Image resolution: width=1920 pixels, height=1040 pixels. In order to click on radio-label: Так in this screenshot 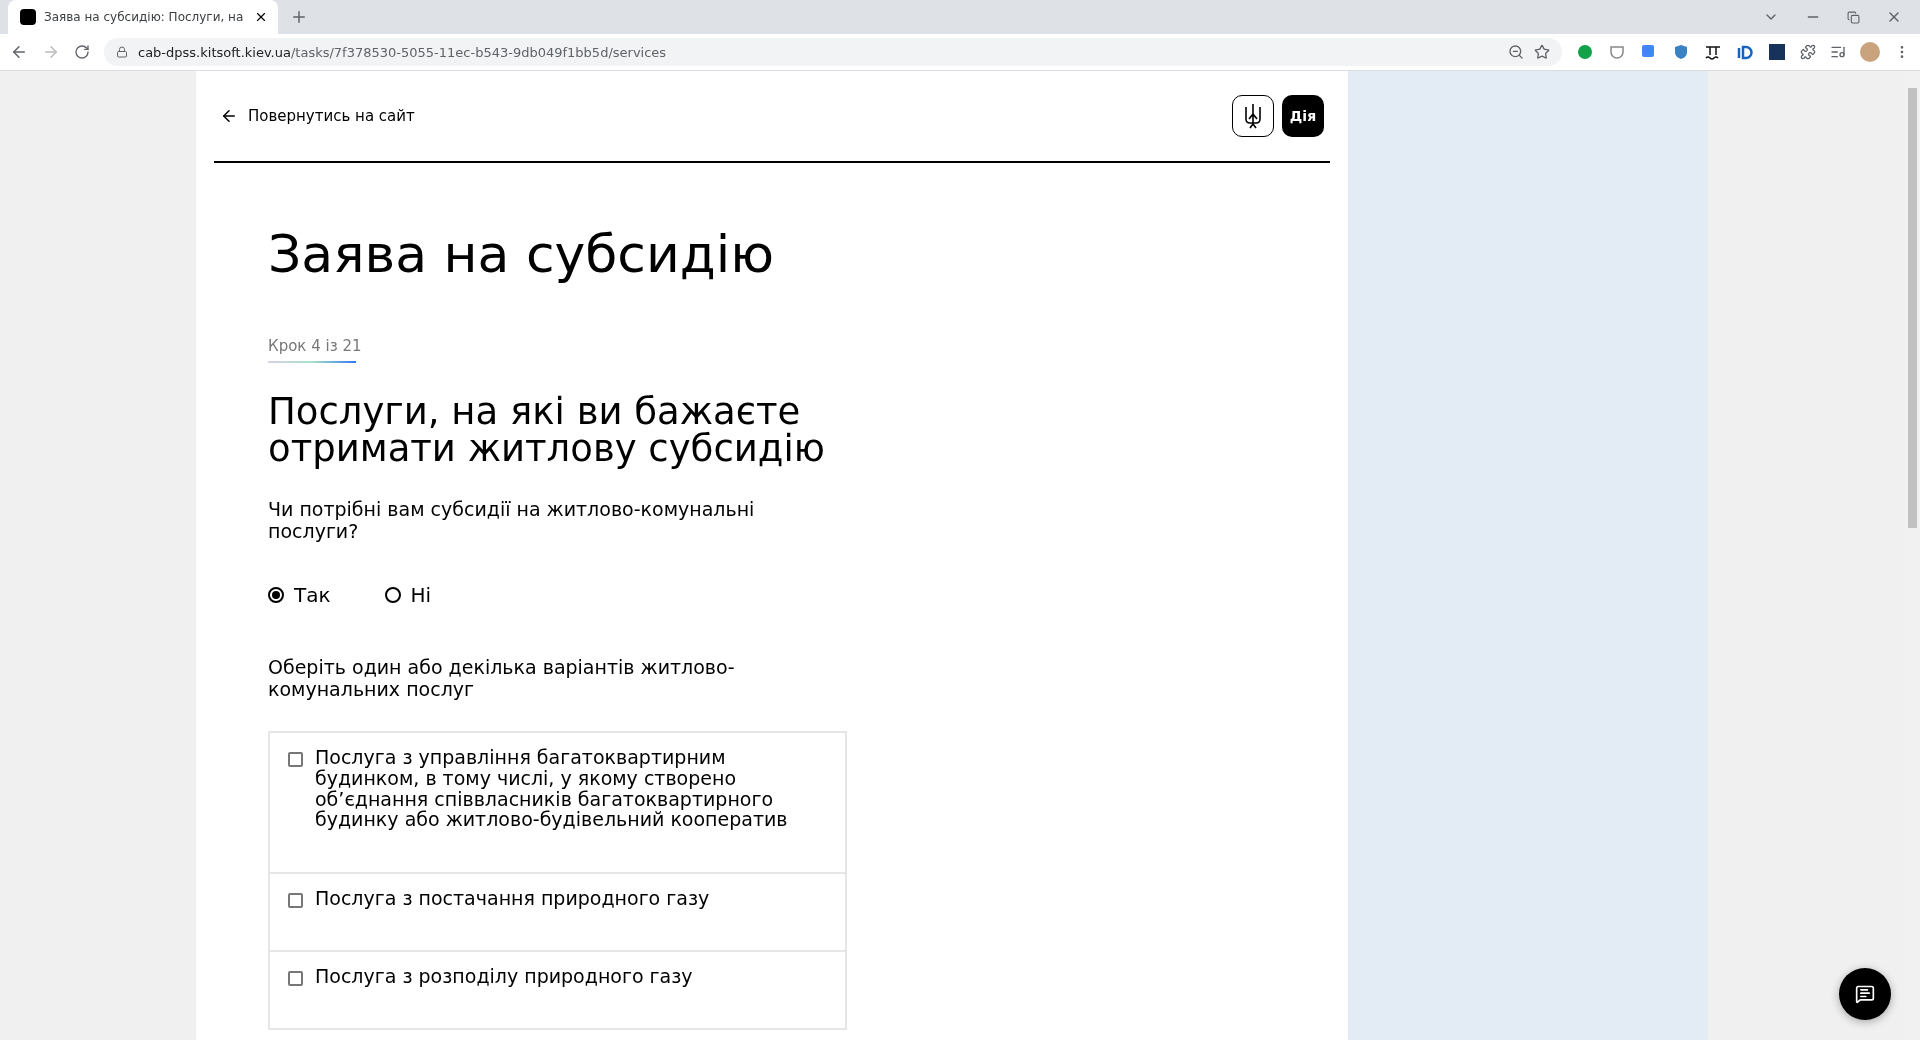, I will do `click(312, 595)`.